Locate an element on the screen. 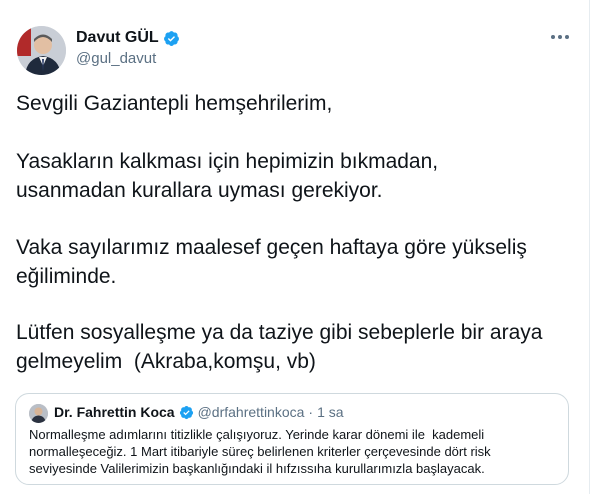 Image resolution: width=600 pixels, height=494 pixels. author-name-row: Davut GÜL is located at coordinates (128, 38).